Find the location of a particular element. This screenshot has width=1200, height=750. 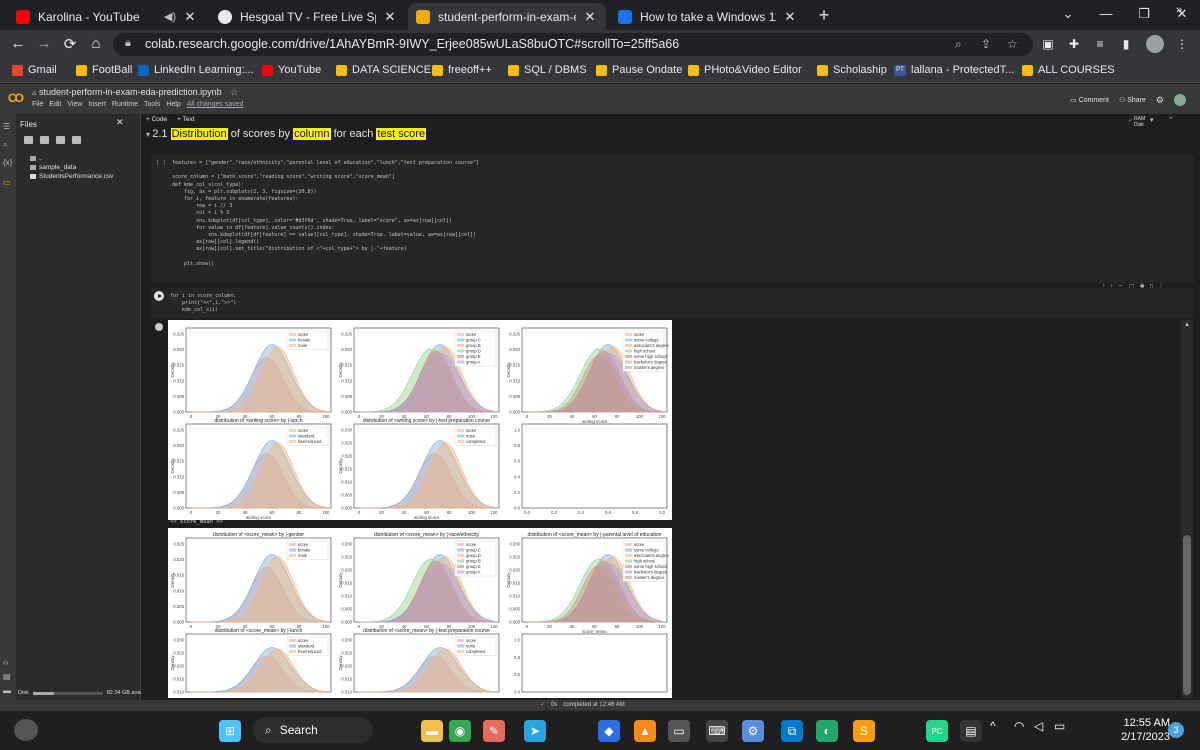

cell-prompt: [ ] is located at coordinates (161, 163).